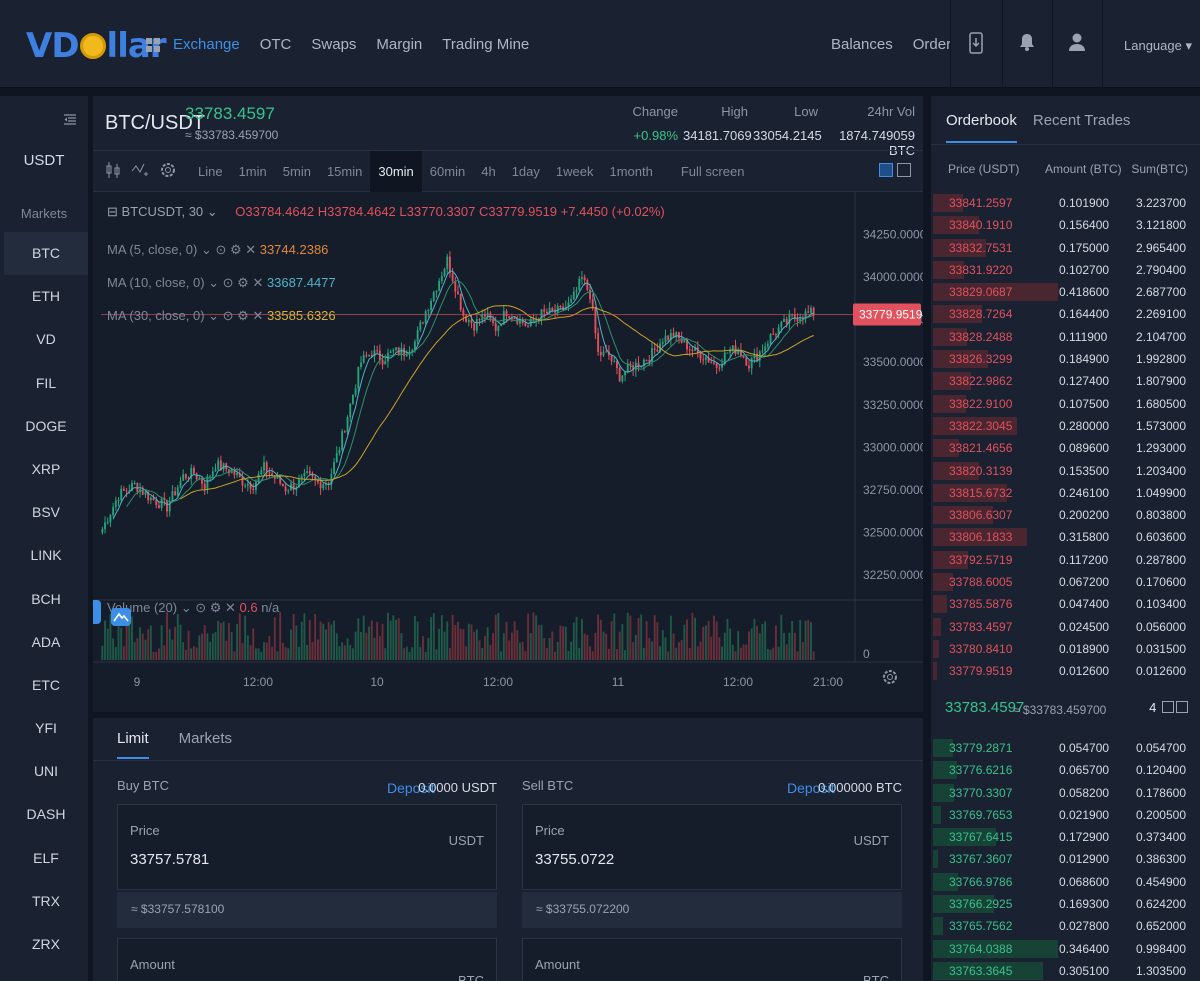 The height and width of the screenshot is (981, 1200). Describe the element at coordinates (485, 44) in the screenshot. I see `nav-trading-mine: Trading Mine` at that location.